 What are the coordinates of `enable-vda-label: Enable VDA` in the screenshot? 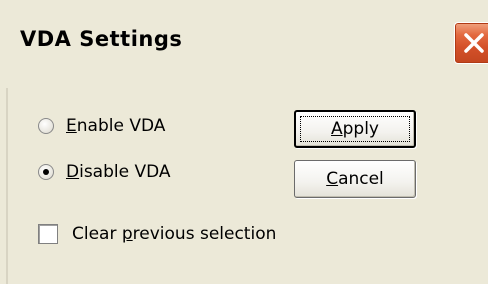 It's located at (115, 126).